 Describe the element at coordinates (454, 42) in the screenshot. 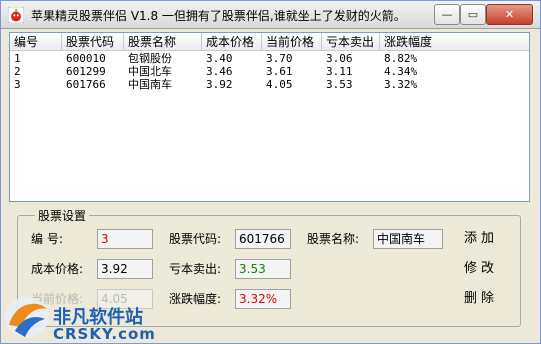

I see `column-header-change: 涨跌幅度` at that location.